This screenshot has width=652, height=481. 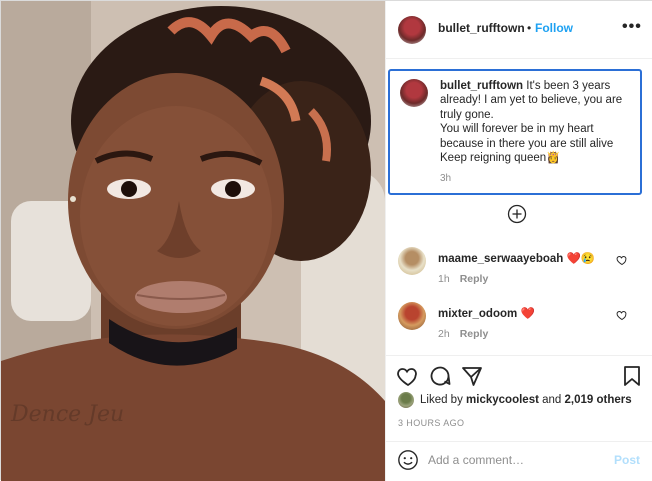 I want to click on comment-username-text: mixter_odoom, so click(x=477, y=314).